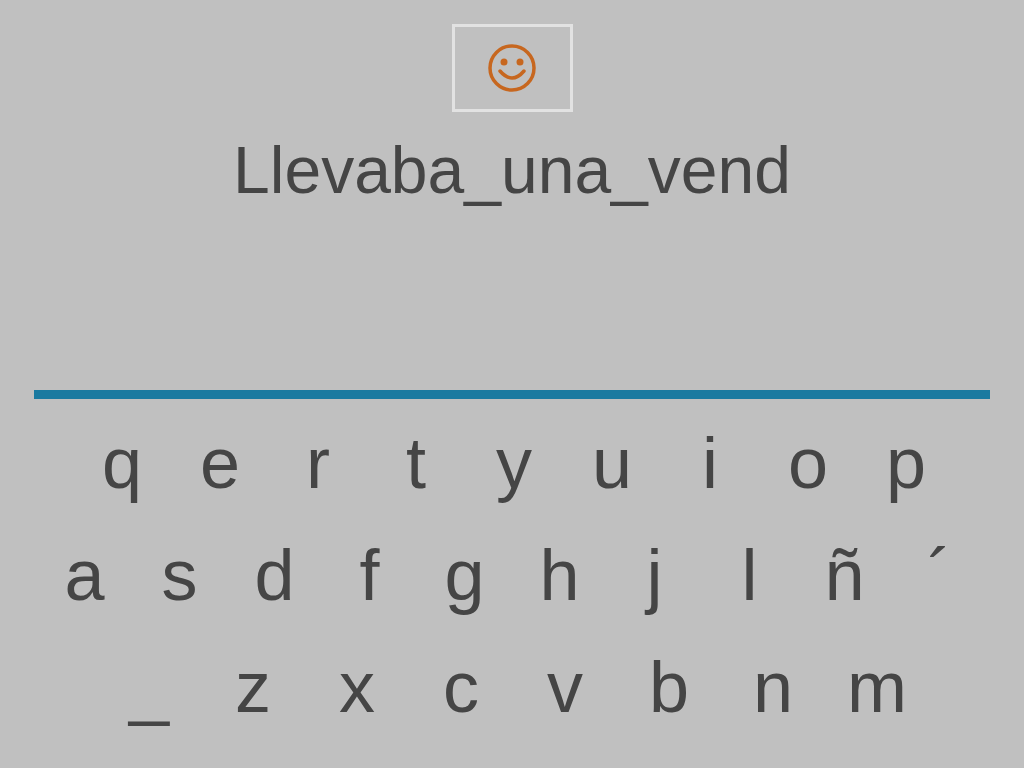 This screenshot has height=768, width=1024. I want to click on smiley-button, so click(512, 68).